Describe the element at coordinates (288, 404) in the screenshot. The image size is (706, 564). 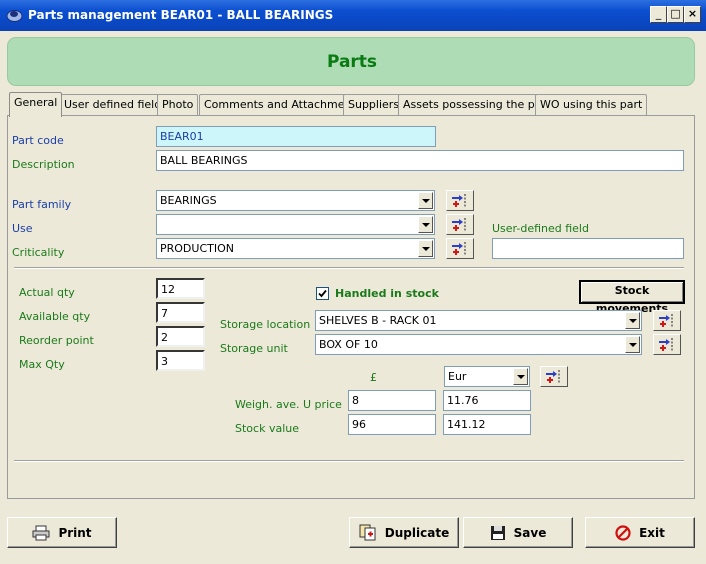
I see `weighted-price-label: Weigh. ave. U price` at that location.